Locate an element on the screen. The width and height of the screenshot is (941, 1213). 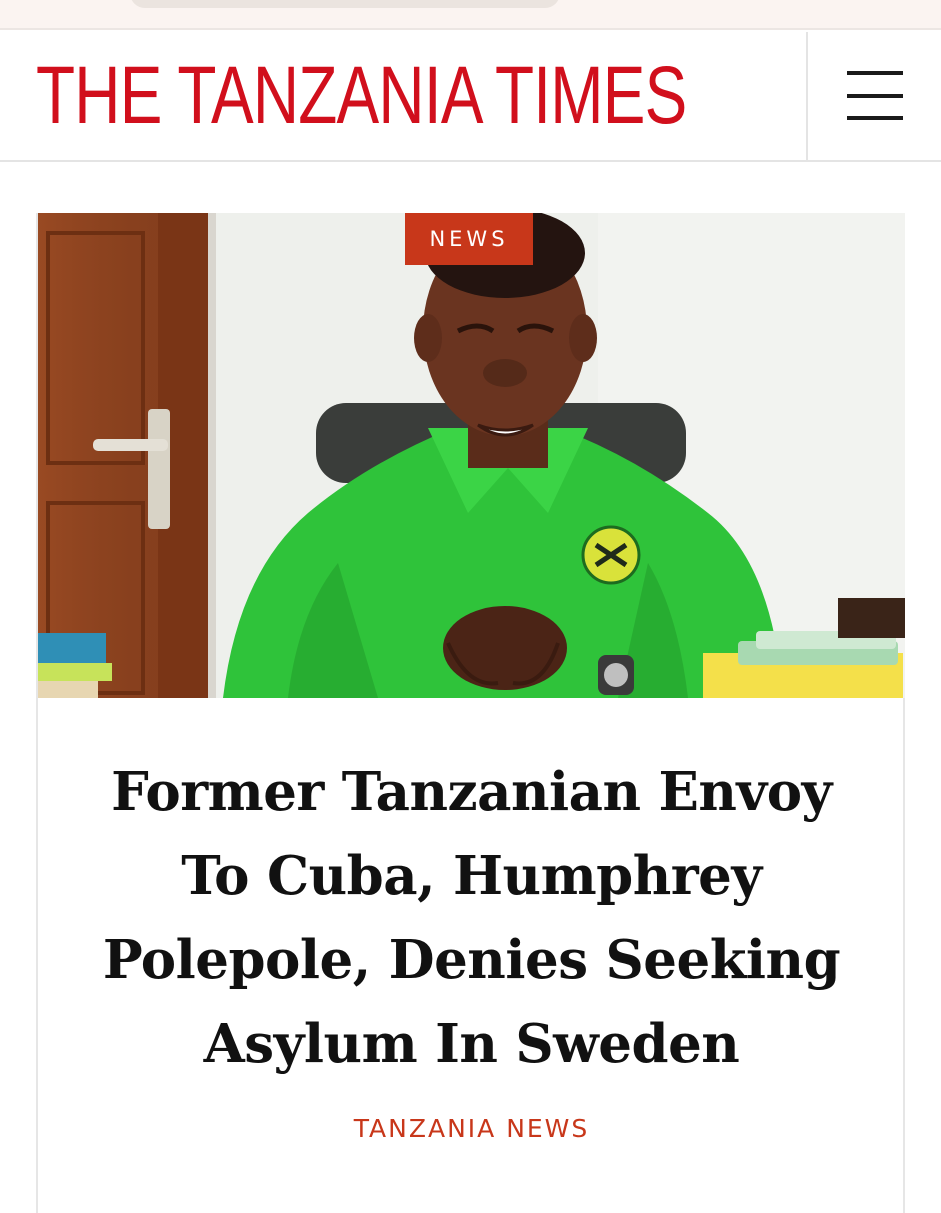
hamburger-menu-icon-middle is located at coordinates (875, 96).